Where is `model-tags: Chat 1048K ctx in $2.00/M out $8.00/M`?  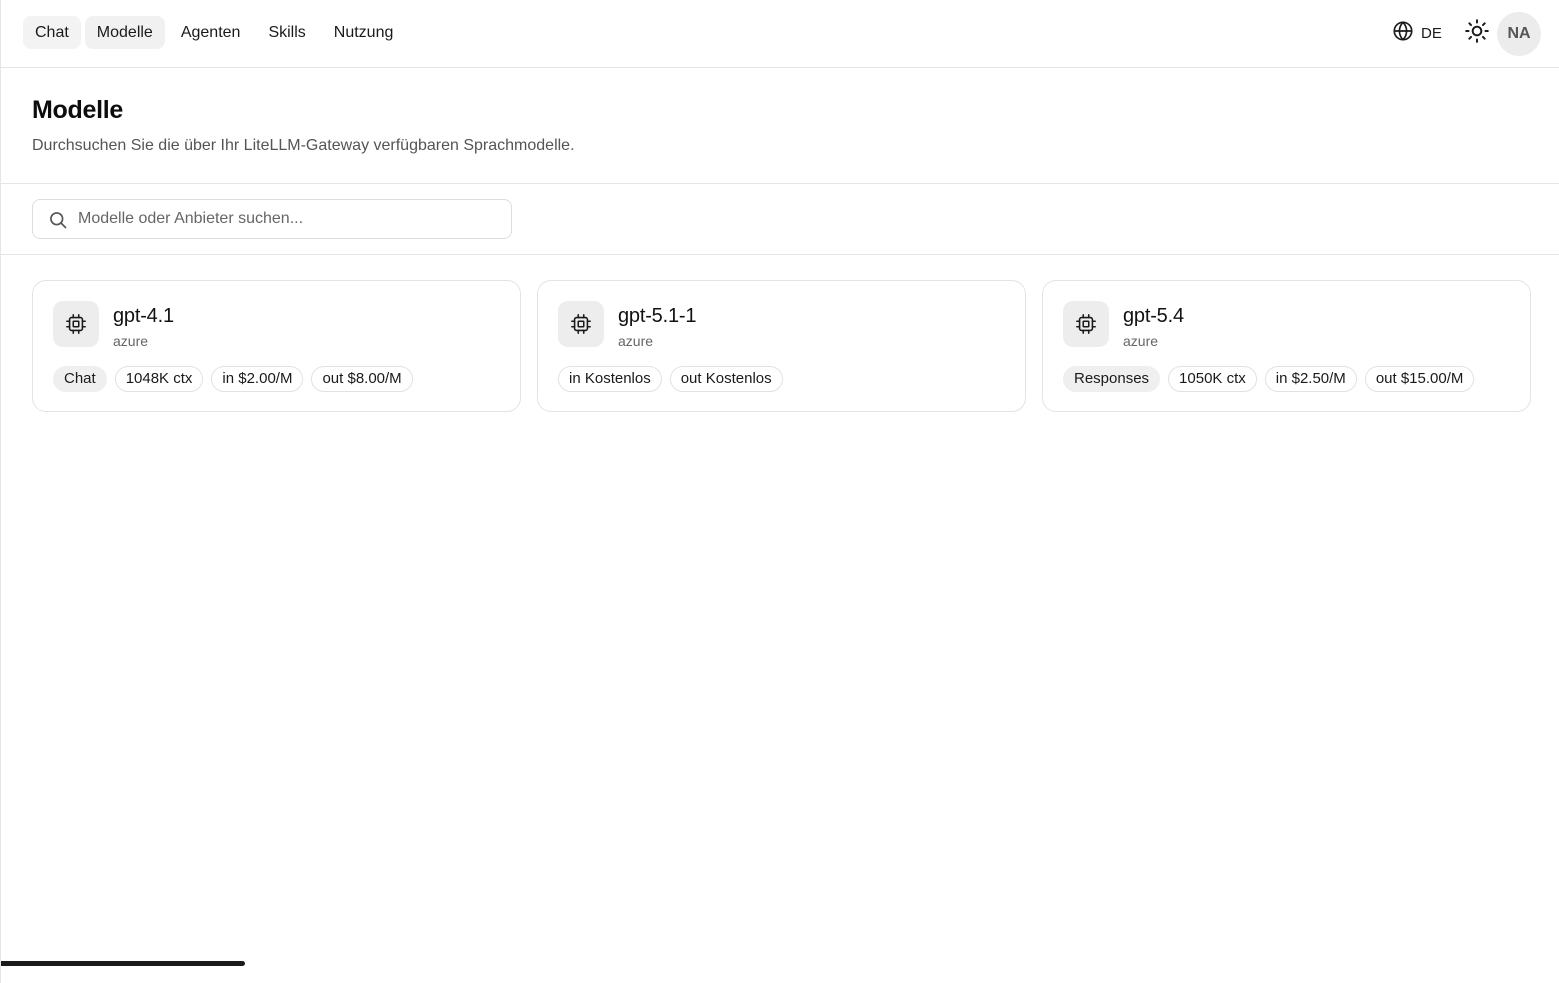 model-tags: Chat 1048K ctx in $2.00/M out $8.00/M is located at coordinates (233, 379).